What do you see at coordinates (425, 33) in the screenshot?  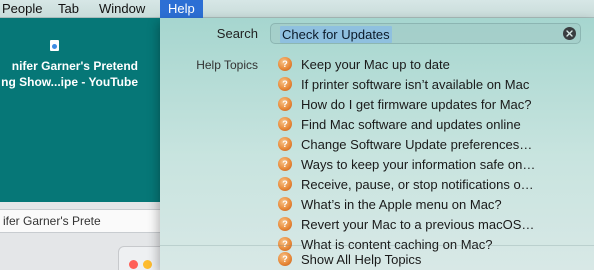 I see `help-search-input: Check for Updates` at bounding box center [425, 33].